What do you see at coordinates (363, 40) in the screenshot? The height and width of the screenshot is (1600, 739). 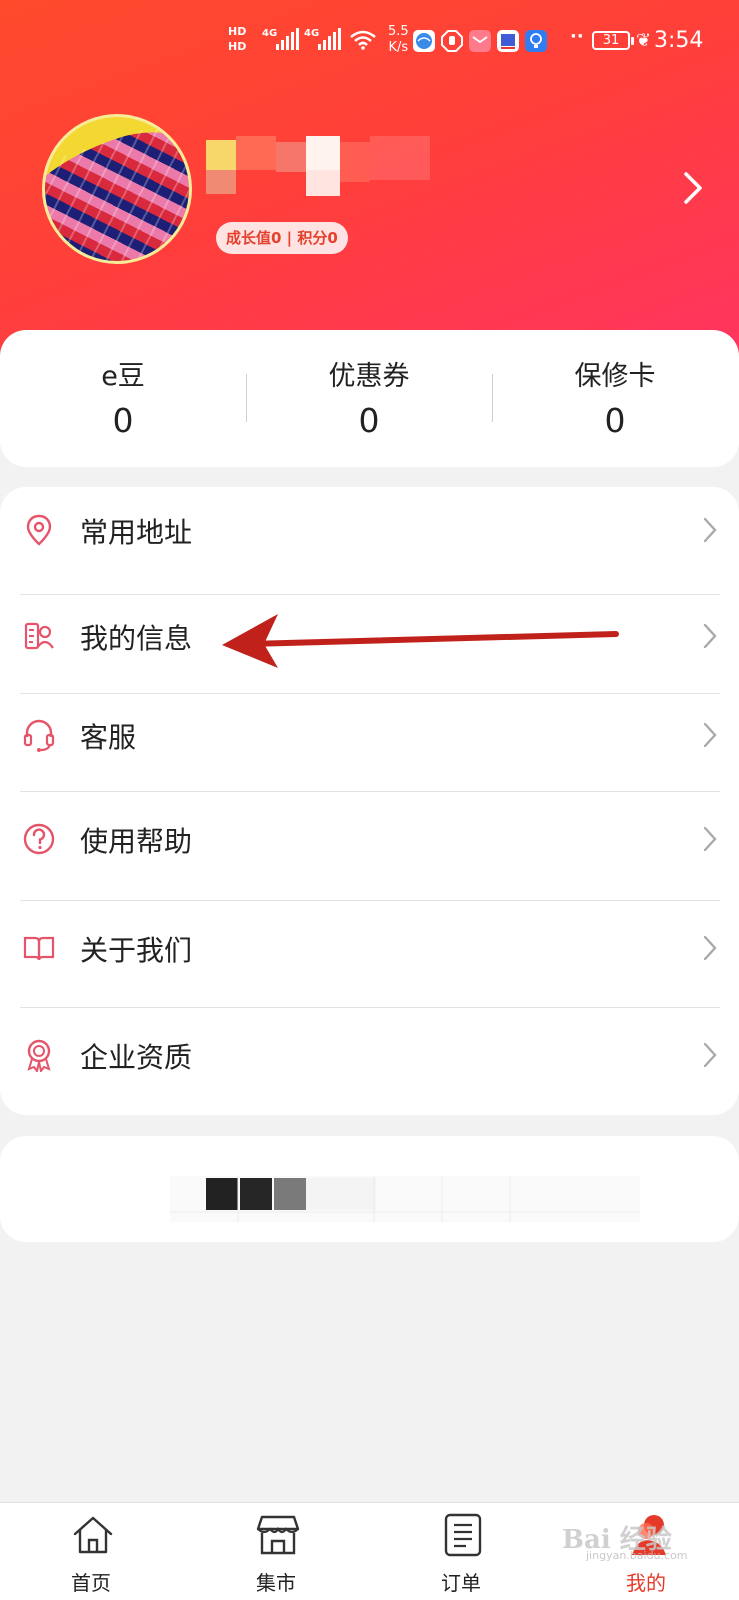 I see `wifi-icon` at bounding box center [363, 40].